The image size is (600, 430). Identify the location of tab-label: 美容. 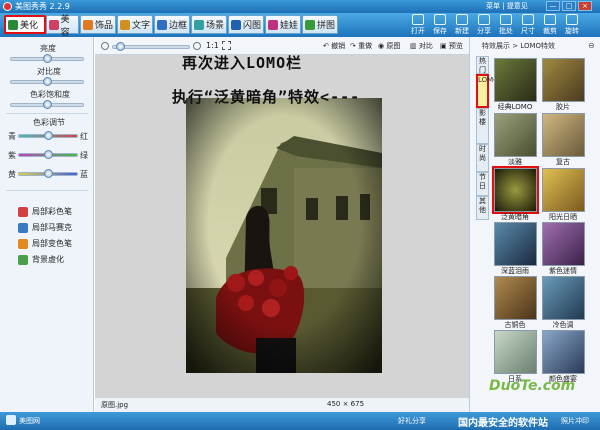
(65, 26).